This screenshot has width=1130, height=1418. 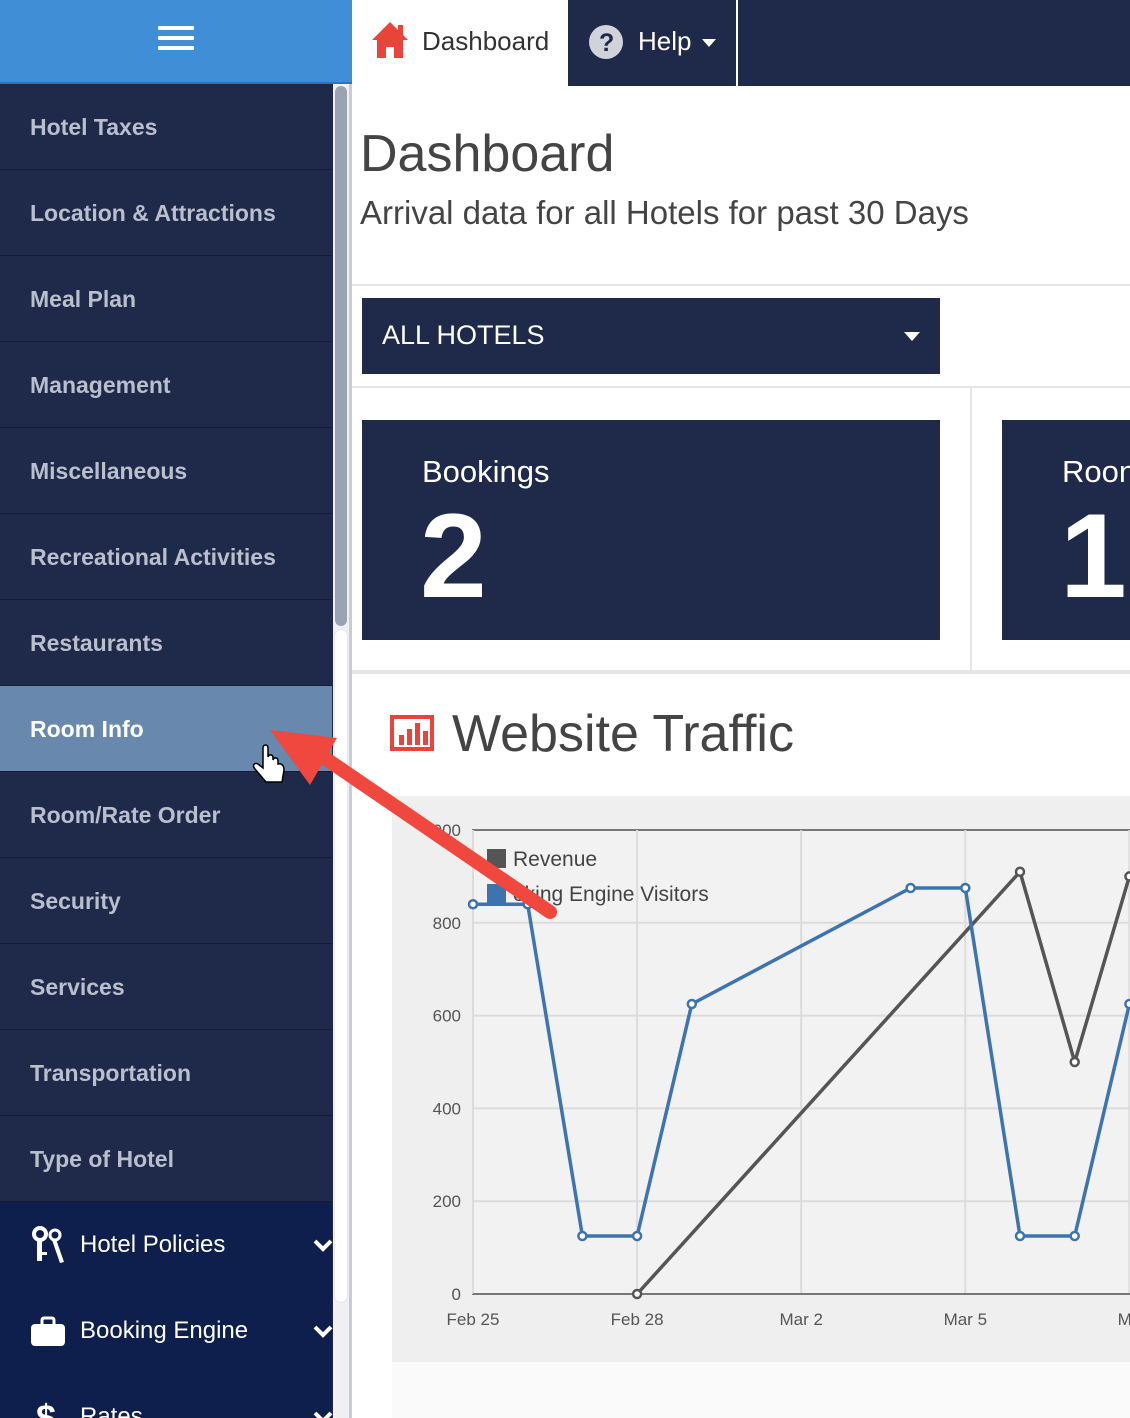 I want to click on sidebar-item-room-rate-order: Room/Rate Order, so click(x=166, y=815).